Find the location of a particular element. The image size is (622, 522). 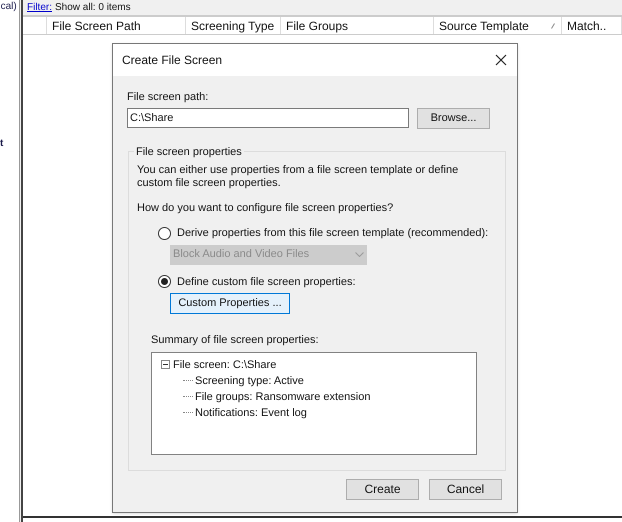

chevron-down-icon is located at coordinates (359, 254).